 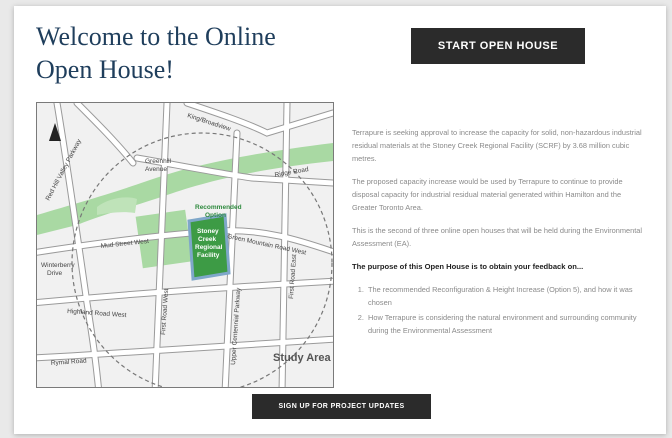 What do you see at coordinates (55, 273) in the screenshot?
I see `label-winterberry-2: Drive` at bounding box center [55, 273].